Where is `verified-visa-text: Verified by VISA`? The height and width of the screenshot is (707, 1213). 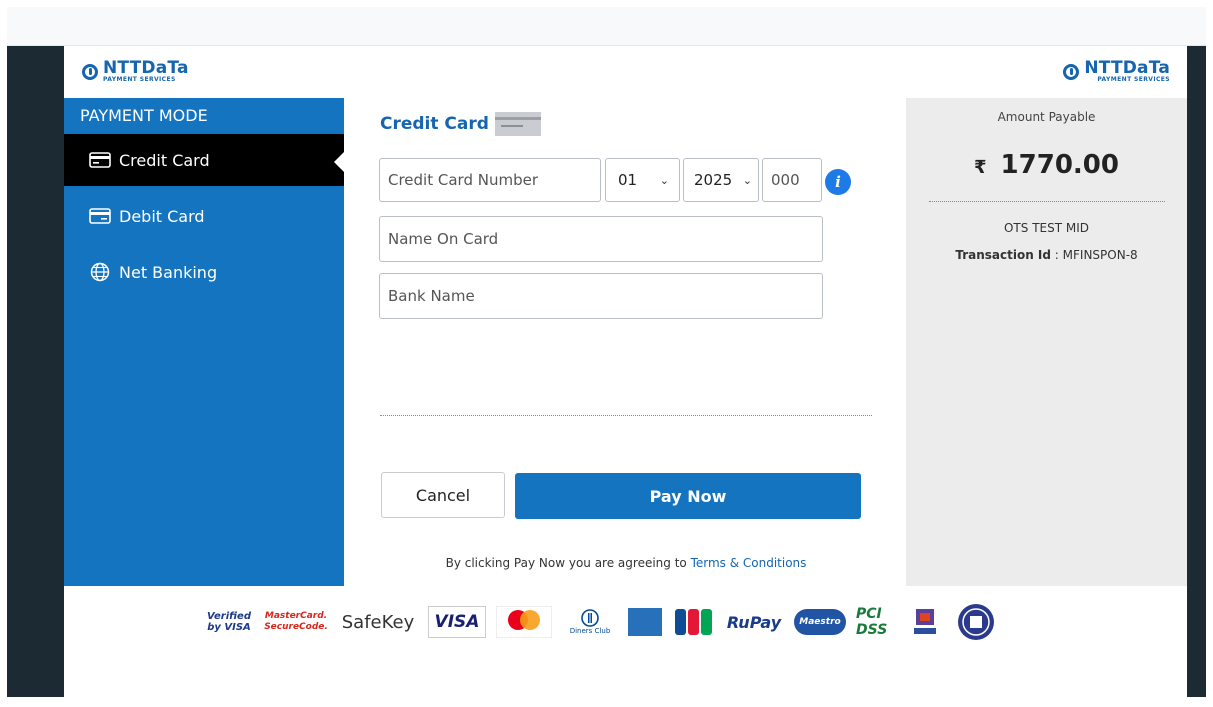 verified-visa-text: Verified by VISA is located at coordinates (229, 622).